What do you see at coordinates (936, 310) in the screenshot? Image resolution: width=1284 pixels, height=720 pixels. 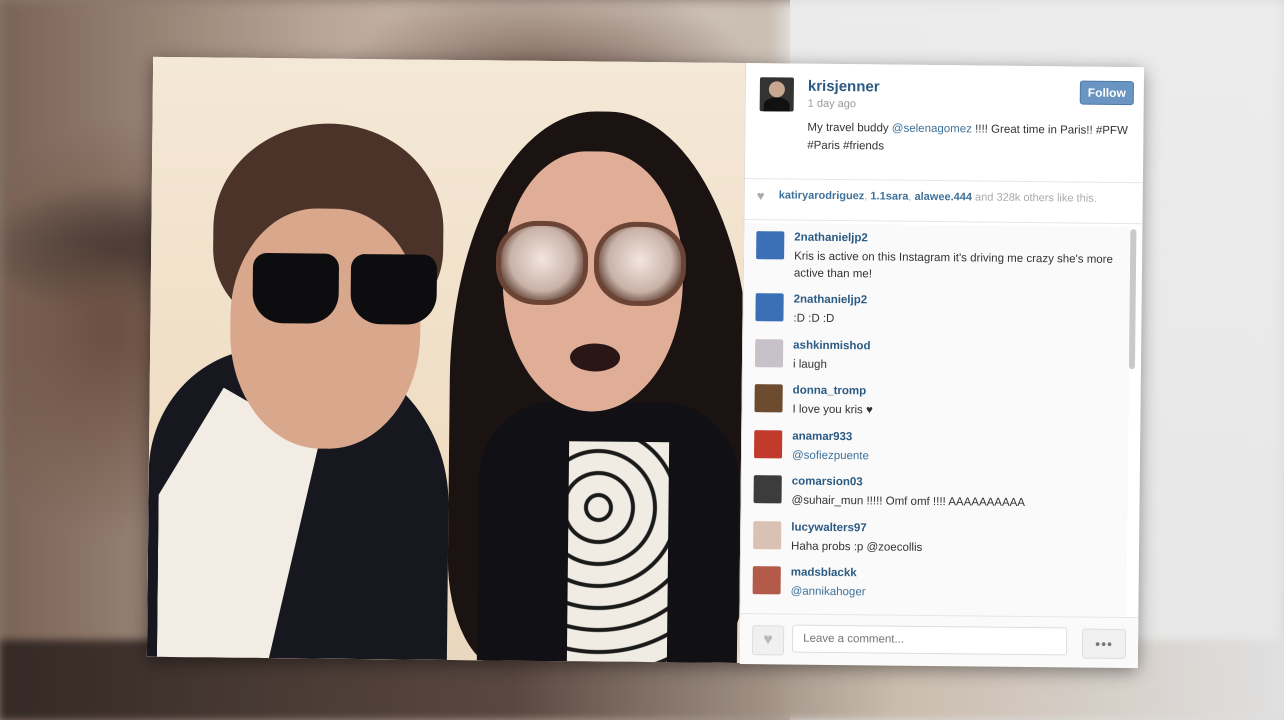 I see `comment-item: 2nathanieljp2 :D :D :D` at bounding box center [936, 310].